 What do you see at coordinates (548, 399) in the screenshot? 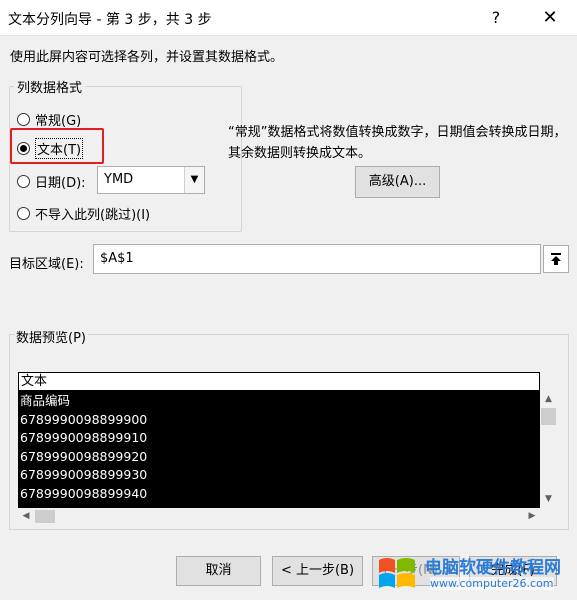
I see `scroll-up-icon: ▲` at bounding box center [548, 399].